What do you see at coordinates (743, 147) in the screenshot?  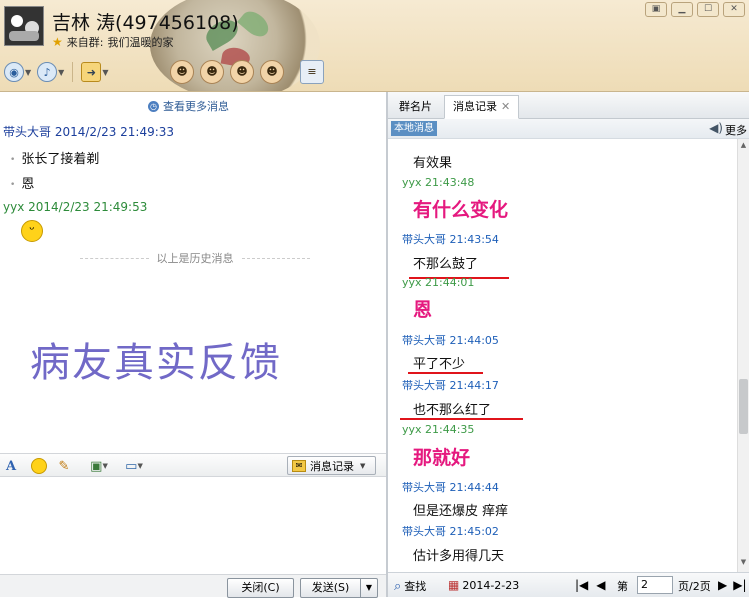 I see `scroll-up-icon: ▲` at bounding box center [743, 147].